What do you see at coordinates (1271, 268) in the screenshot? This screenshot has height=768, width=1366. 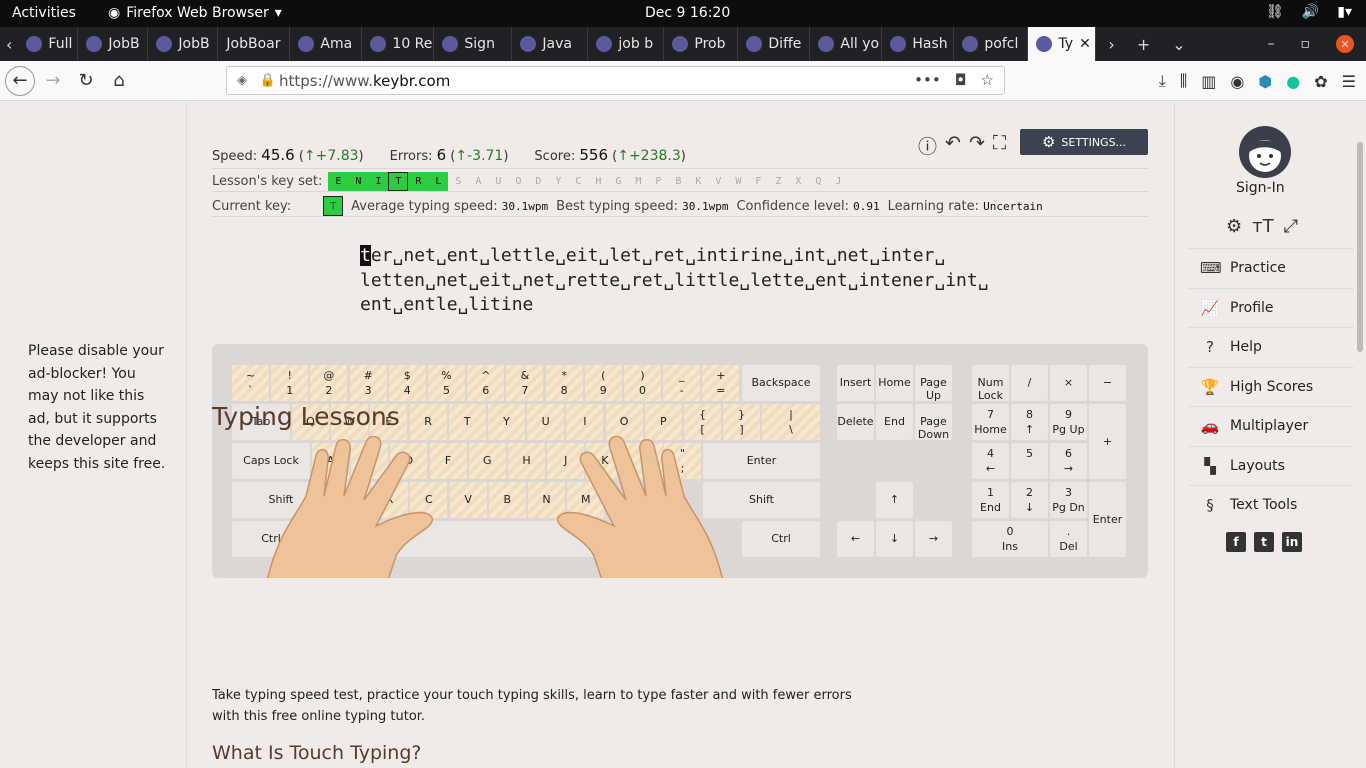 I see `sidebar-item-practice: ⌨ Practice` at bounding box center [1271, 268].